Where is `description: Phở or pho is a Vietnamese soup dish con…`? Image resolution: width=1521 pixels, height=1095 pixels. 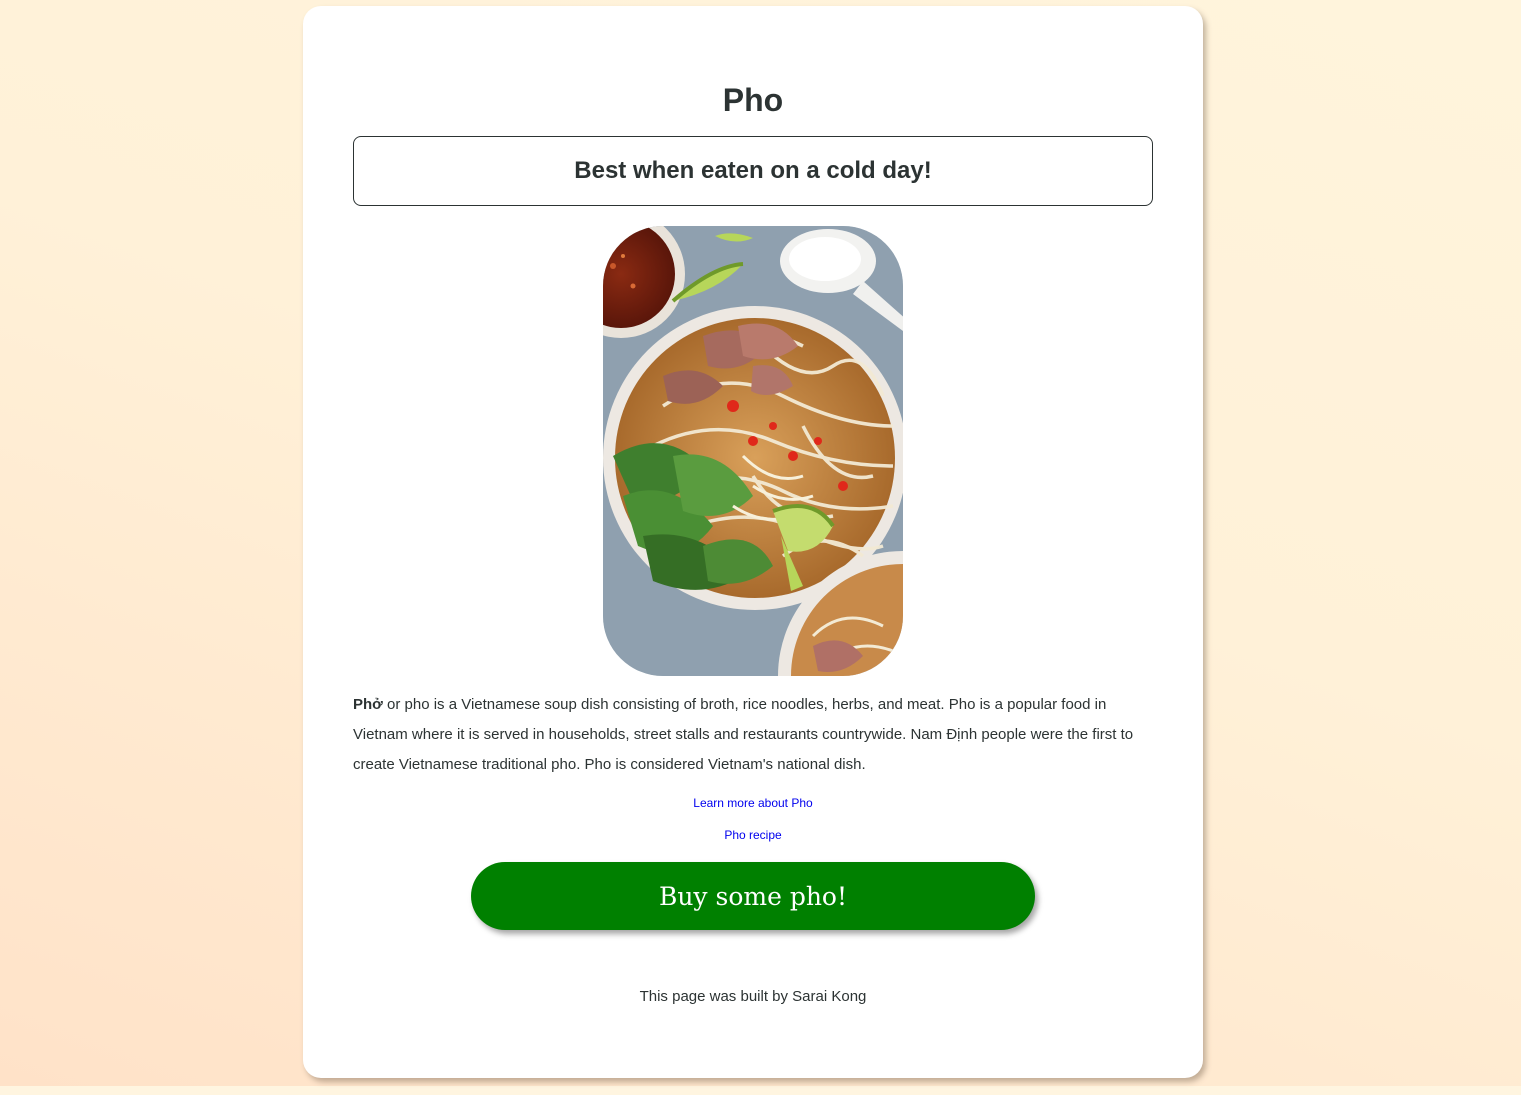 description: Phở or pho is a Vietnamese soup dish con… is located at coordinates (753, 735).